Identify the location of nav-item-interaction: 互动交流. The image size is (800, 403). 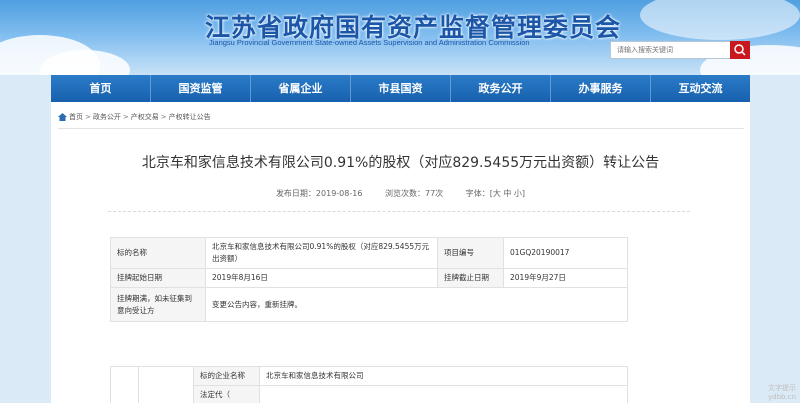
(700, 88).